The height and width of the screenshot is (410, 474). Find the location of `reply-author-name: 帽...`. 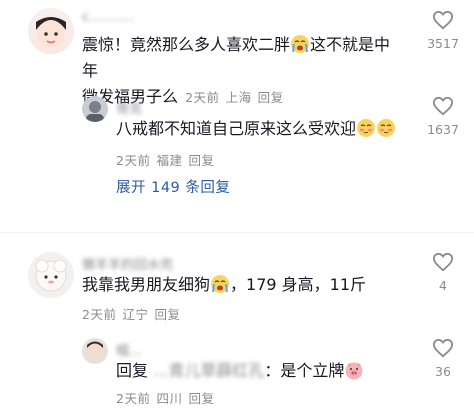

reply-author-name: 帽... is located at coordinates (128, 349).